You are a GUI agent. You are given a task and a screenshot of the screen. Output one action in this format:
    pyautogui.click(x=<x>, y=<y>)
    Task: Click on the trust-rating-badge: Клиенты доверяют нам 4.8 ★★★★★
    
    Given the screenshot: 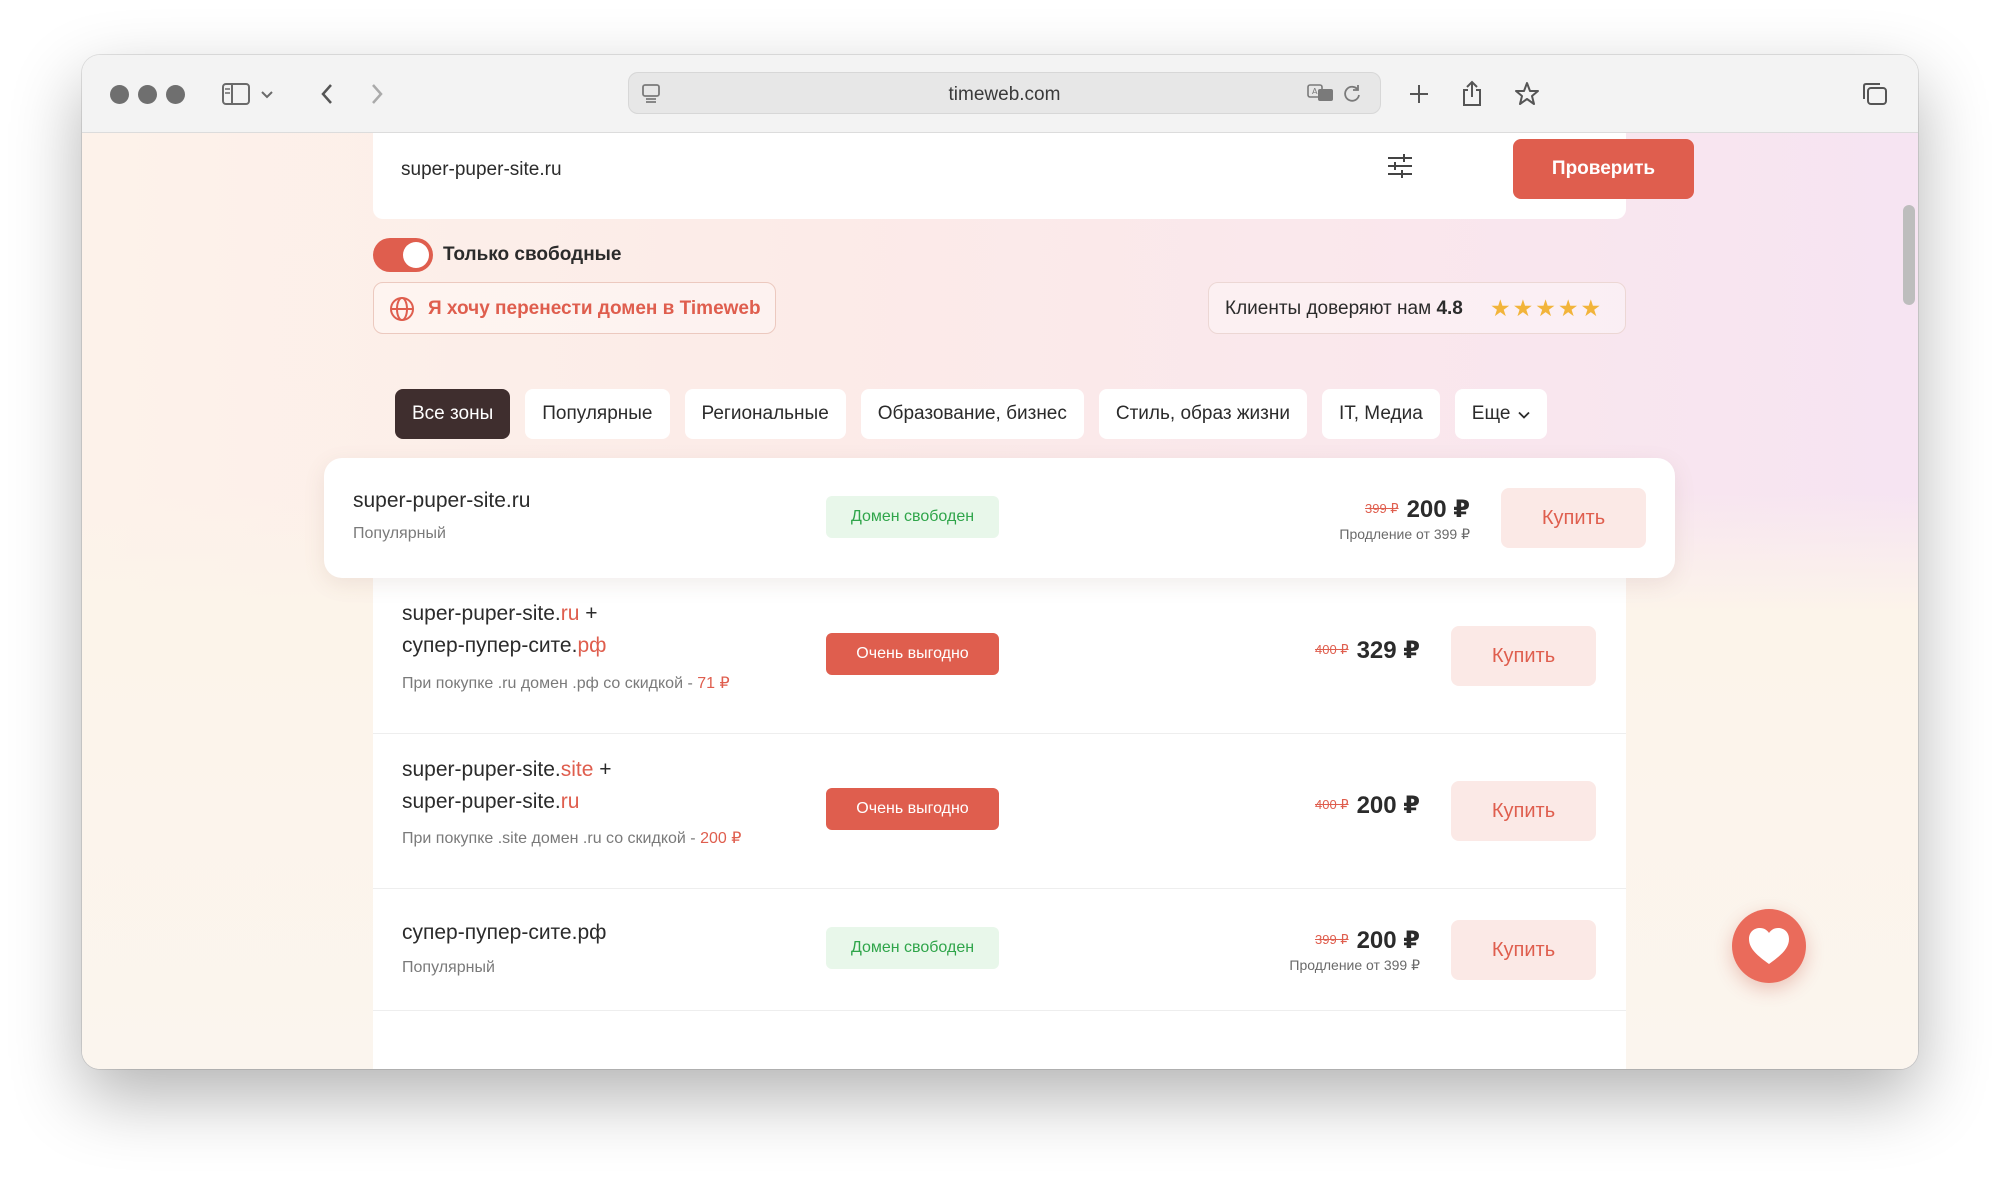 What is the action you would take?
    pyautogui.click(x=1417, y=308)
    